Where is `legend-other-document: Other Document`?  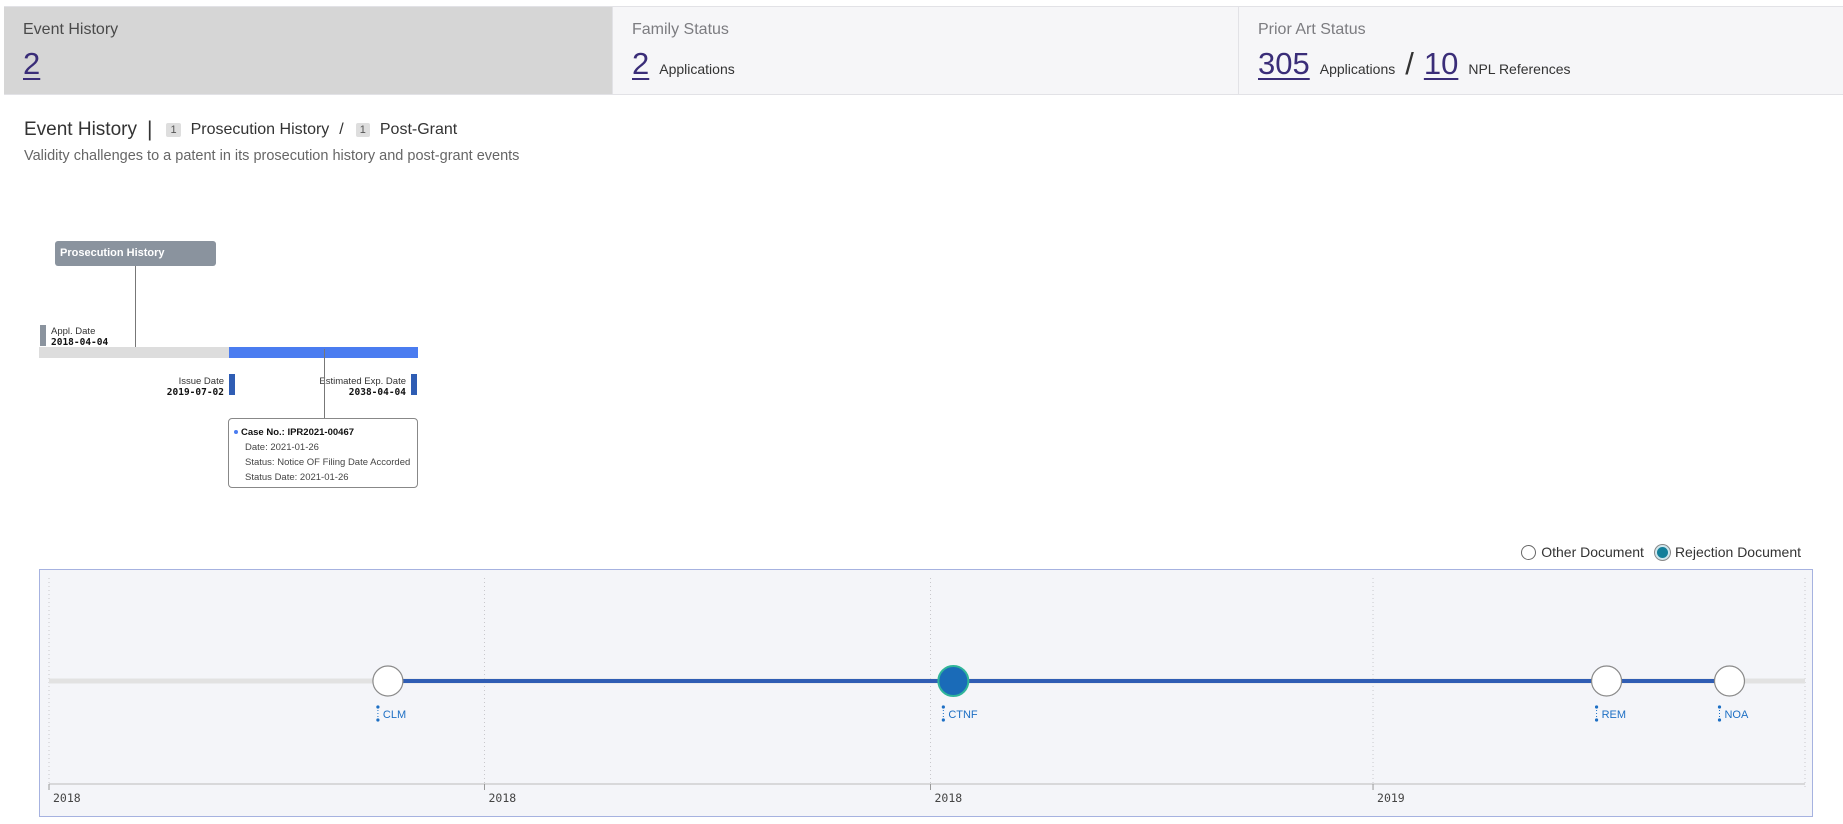 legend-other-document: Other Document is located at coordinates (1582, 552).